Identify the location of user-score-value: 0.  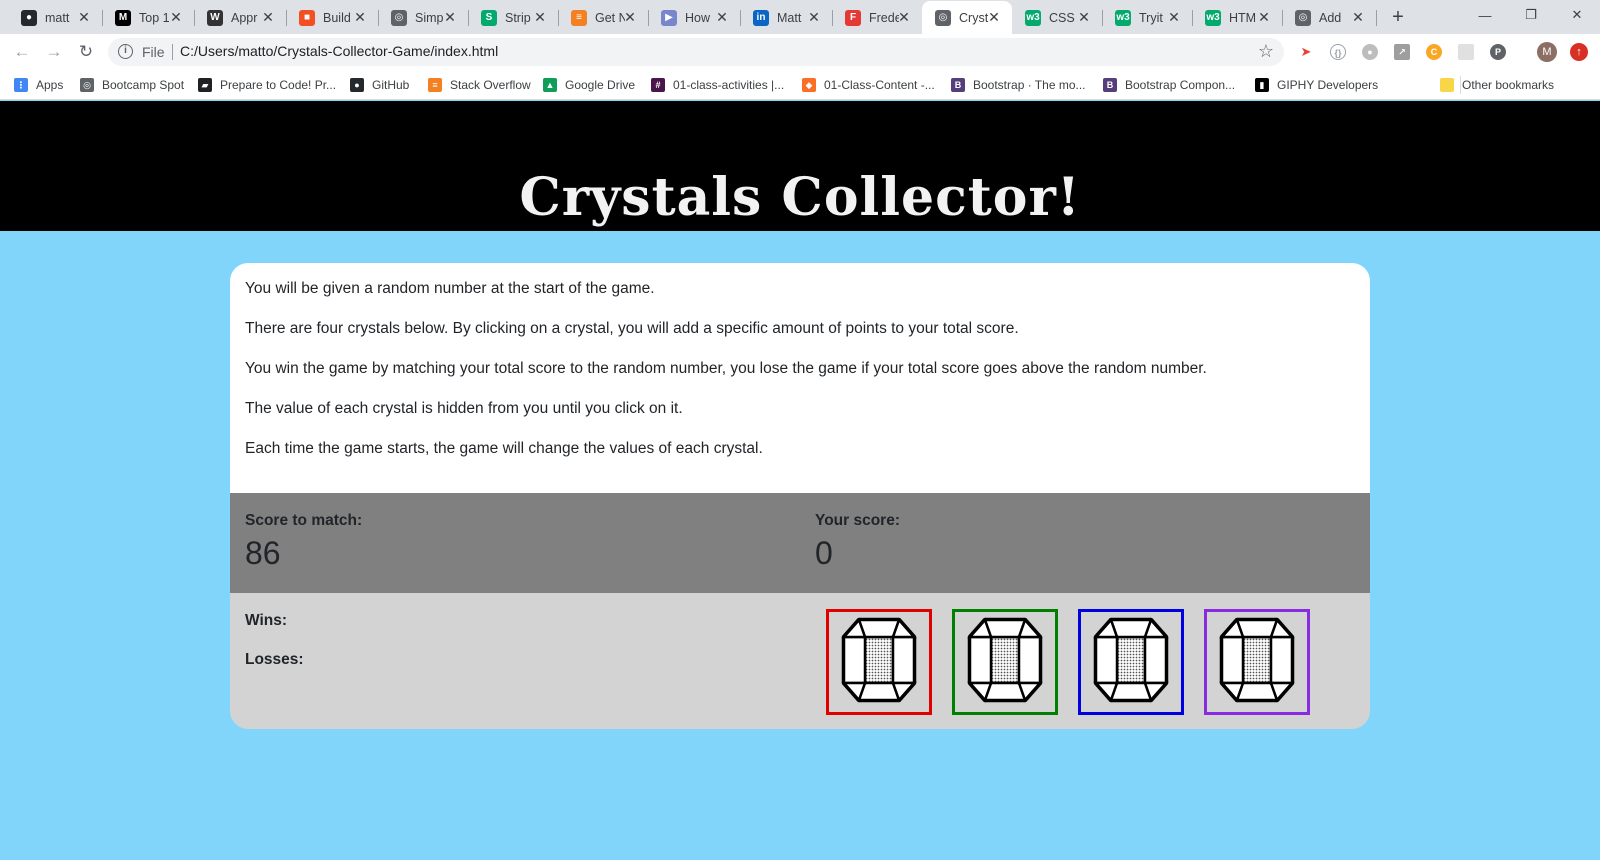
(824, 553).